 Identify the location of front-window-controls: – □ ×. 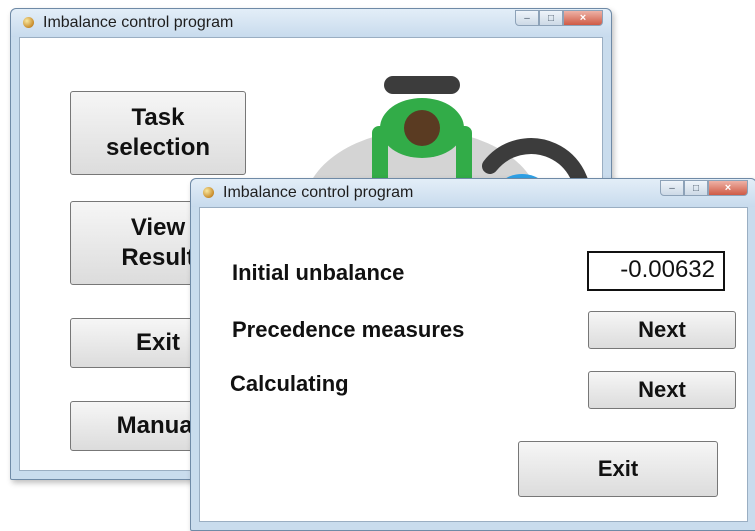
(704, 188).